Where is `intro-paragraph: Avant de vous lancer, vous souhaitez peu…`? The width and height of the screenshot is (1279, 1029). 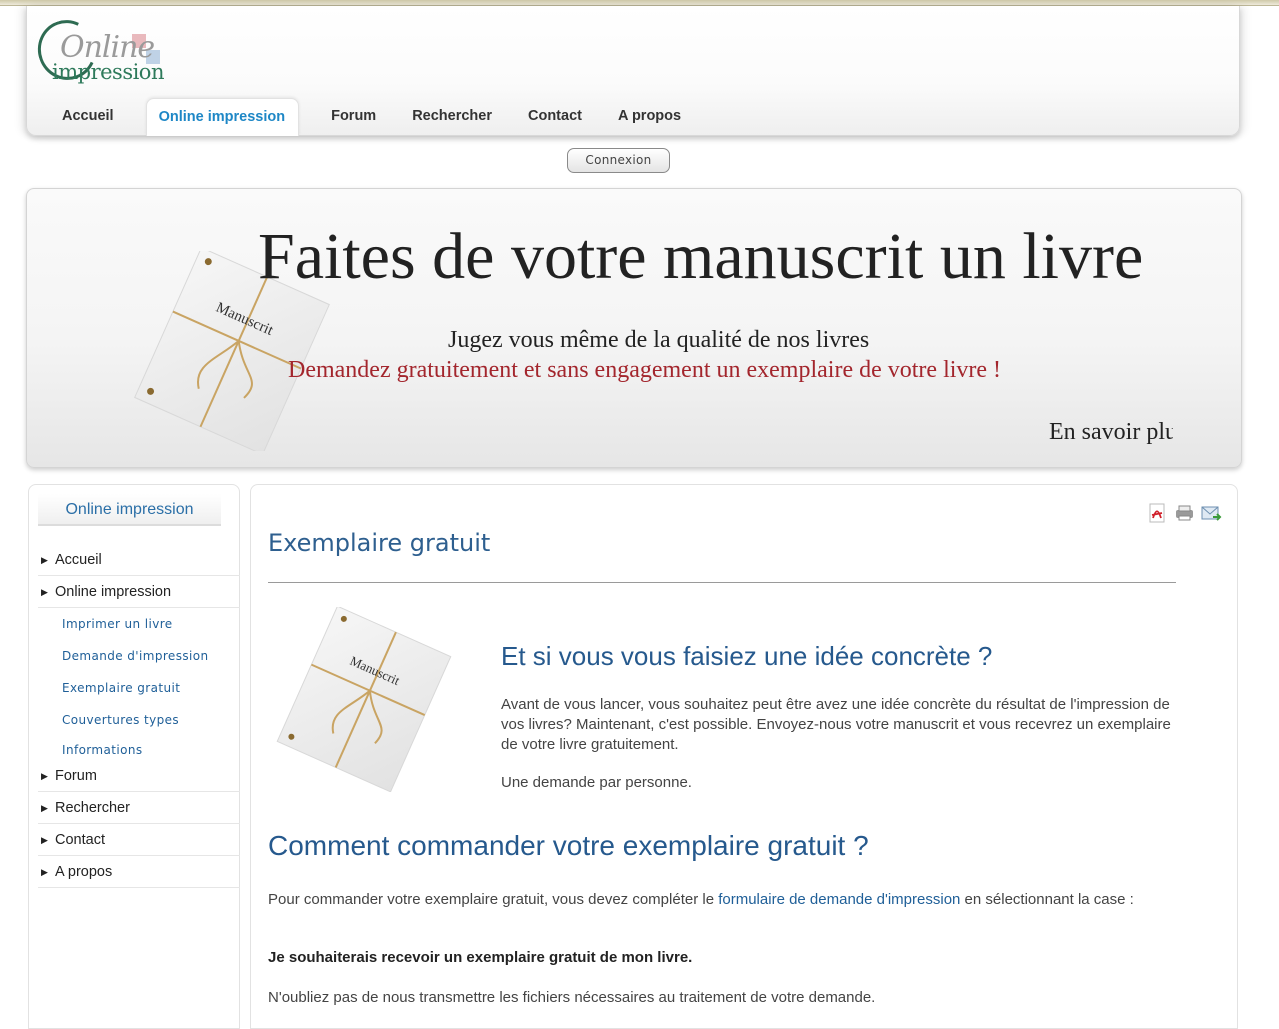
intro-paragraph: Avant de vous lancer, vous souhaitez peu… is located at coordinates (836, 724).